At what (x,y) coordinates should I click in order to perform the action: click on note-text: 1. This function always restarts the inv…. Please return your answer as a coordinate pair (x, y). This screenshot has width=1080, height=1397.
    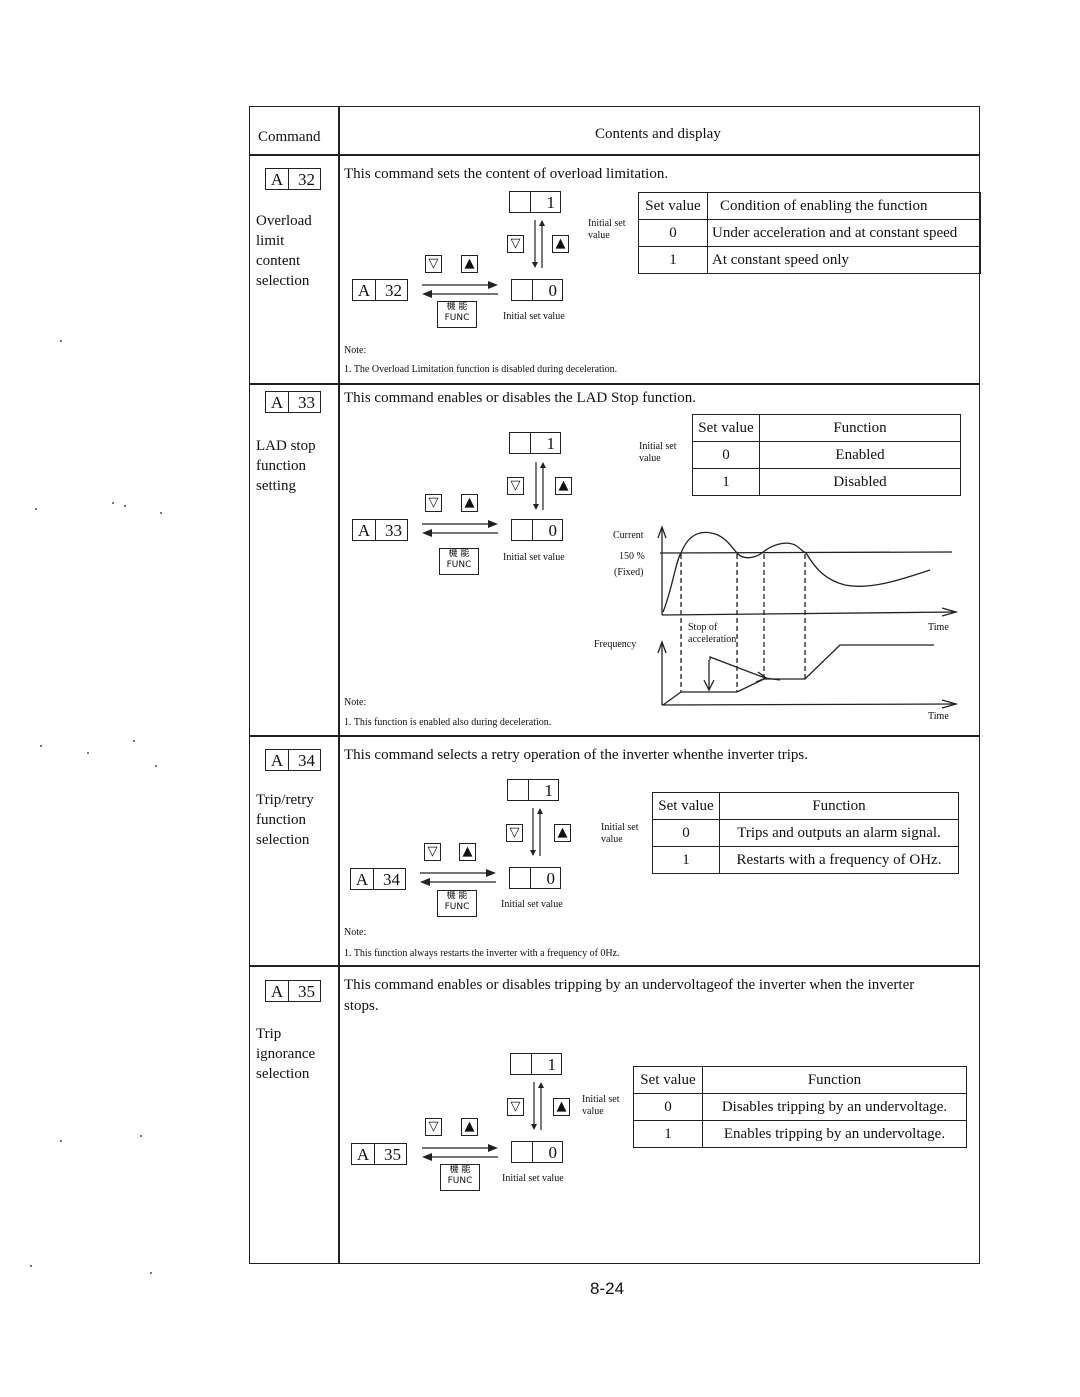
    Looking at the image, I should click on (482, 953).